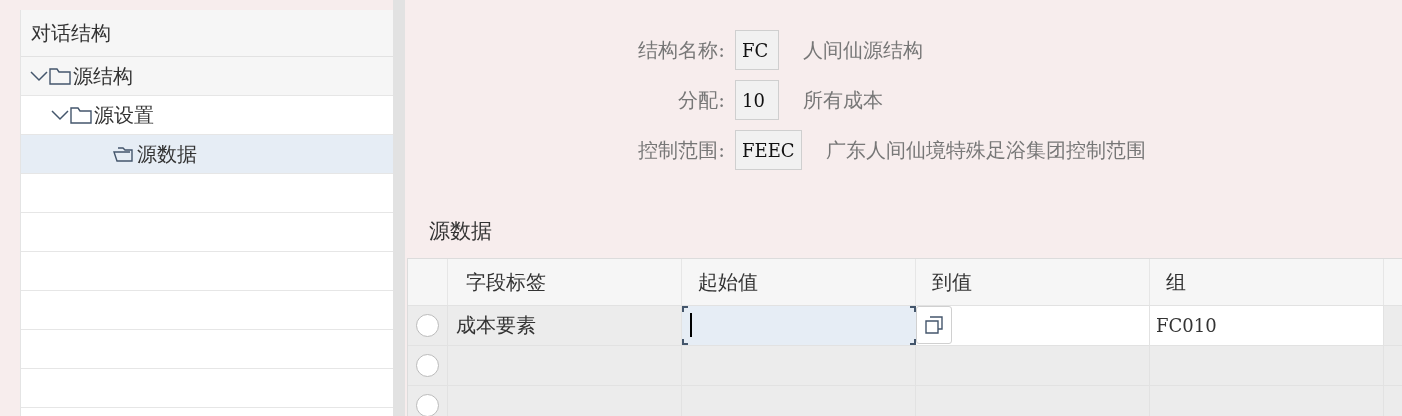 This screenshot has height=416, width=1402. Describe the element at coordinates (843, 100) in the screenshot. I see `field-description: 所有成本` at that location.